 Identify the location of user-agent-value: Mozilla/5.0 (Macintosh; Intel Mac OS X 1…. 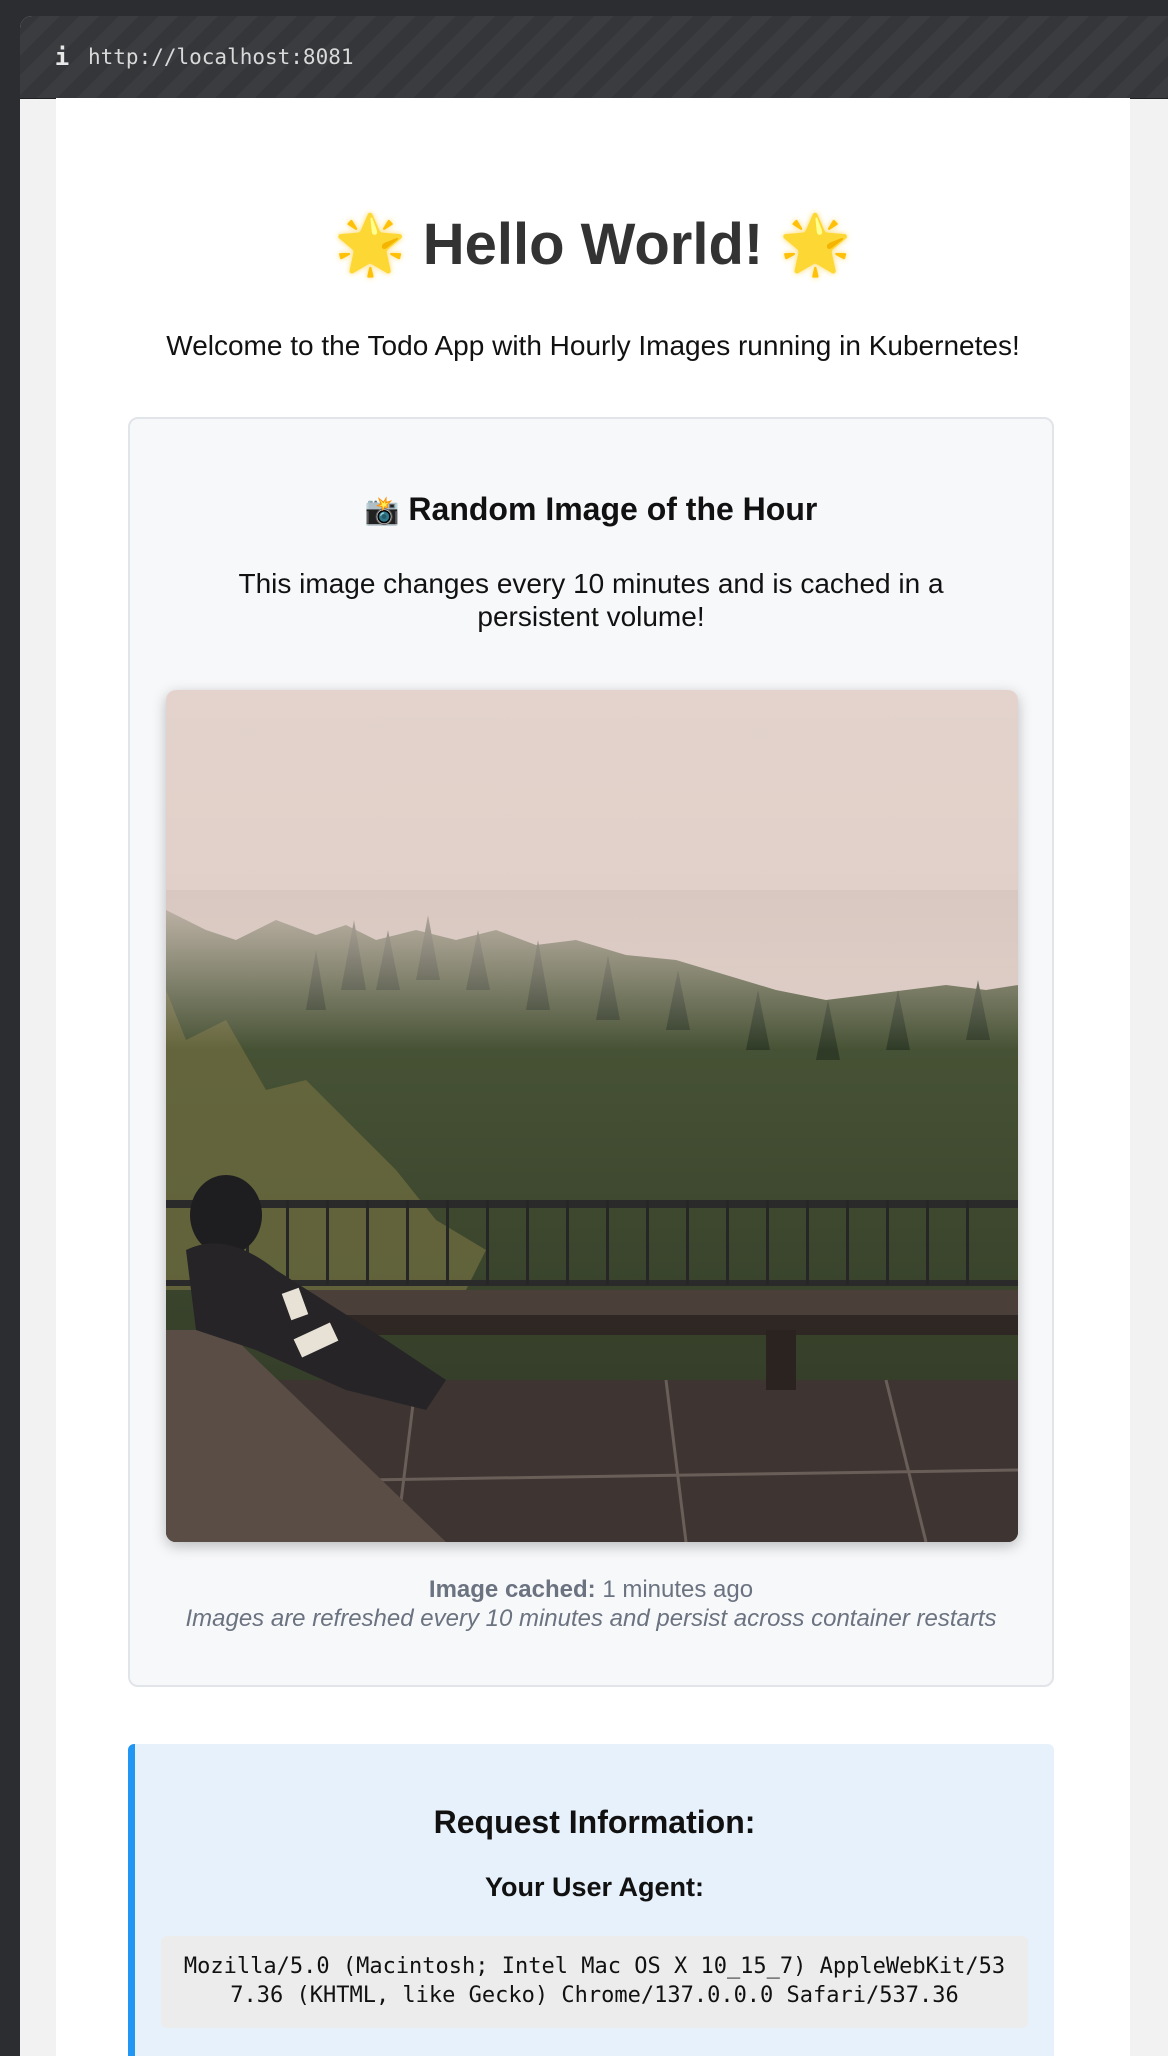
(594, 1982).